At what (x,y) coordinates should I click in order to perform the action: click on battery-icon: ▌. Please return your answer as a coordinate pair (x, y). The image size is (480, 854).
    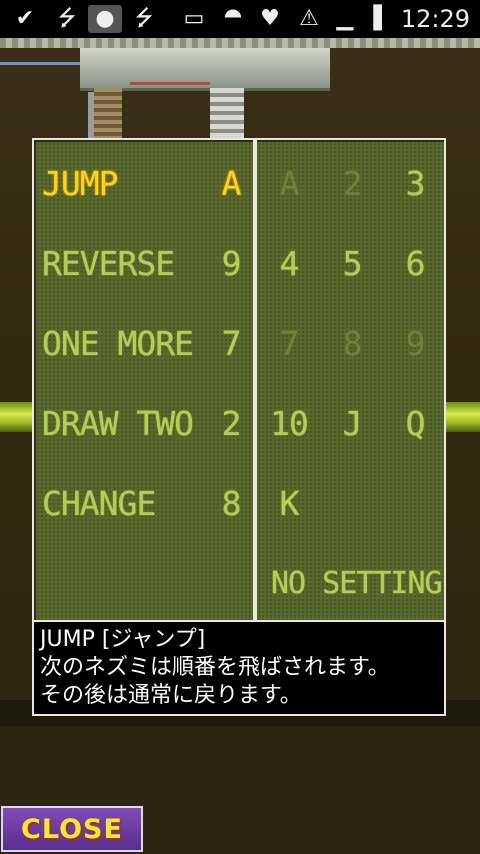
    Looking at the image, I should click on (382, 18).